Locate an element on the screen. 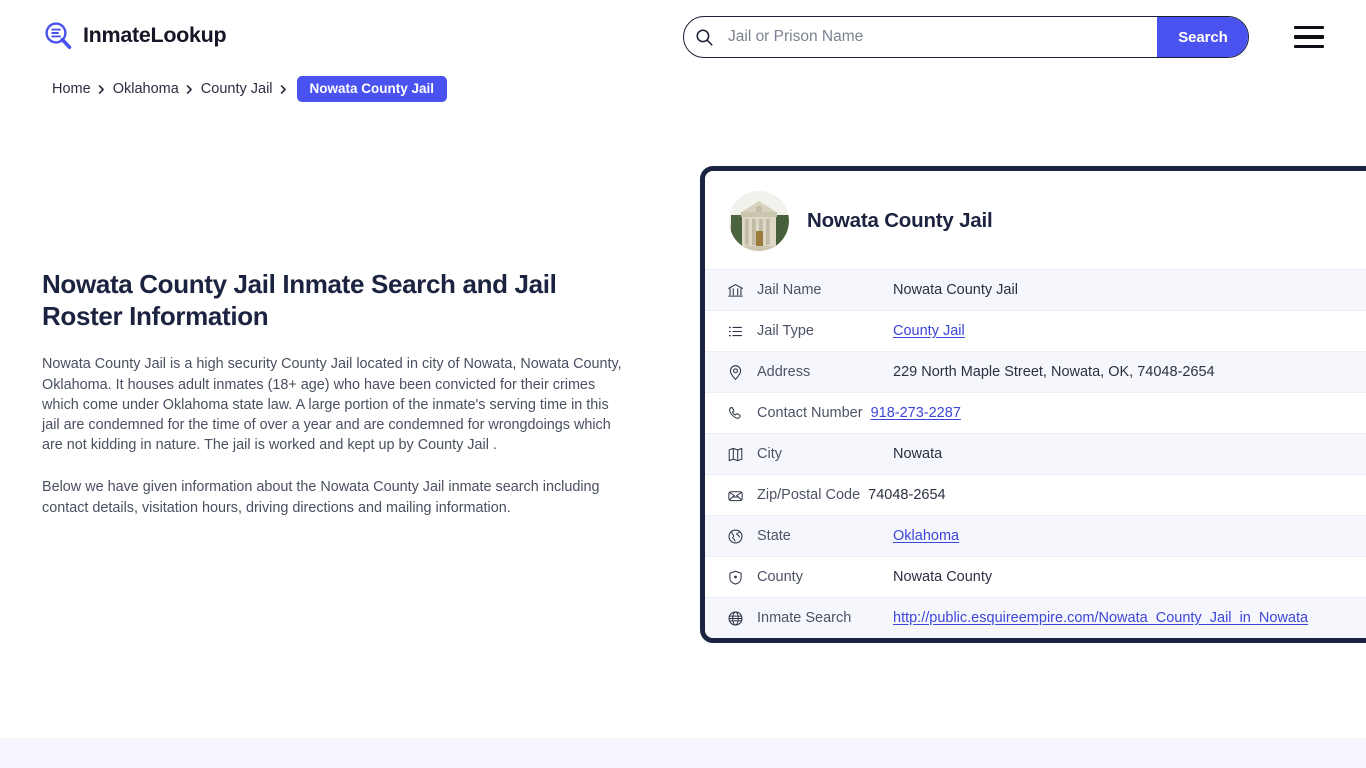  breadcrumb-link-oklahoma: Oklahoma is located at coordinates (146, 89).